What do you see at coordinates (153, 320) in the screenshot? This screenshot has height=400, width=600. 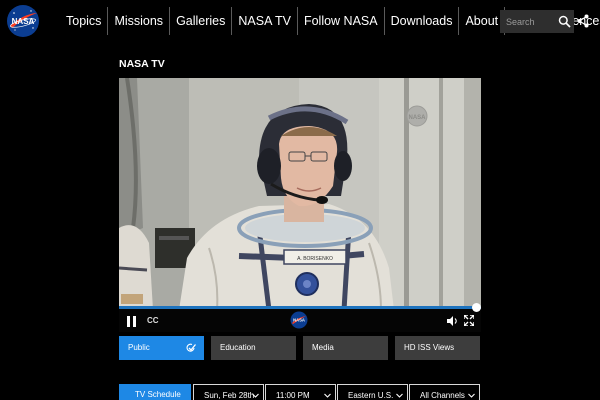 I see `closed-captions-button: CC` at bounding box center [153, 320].